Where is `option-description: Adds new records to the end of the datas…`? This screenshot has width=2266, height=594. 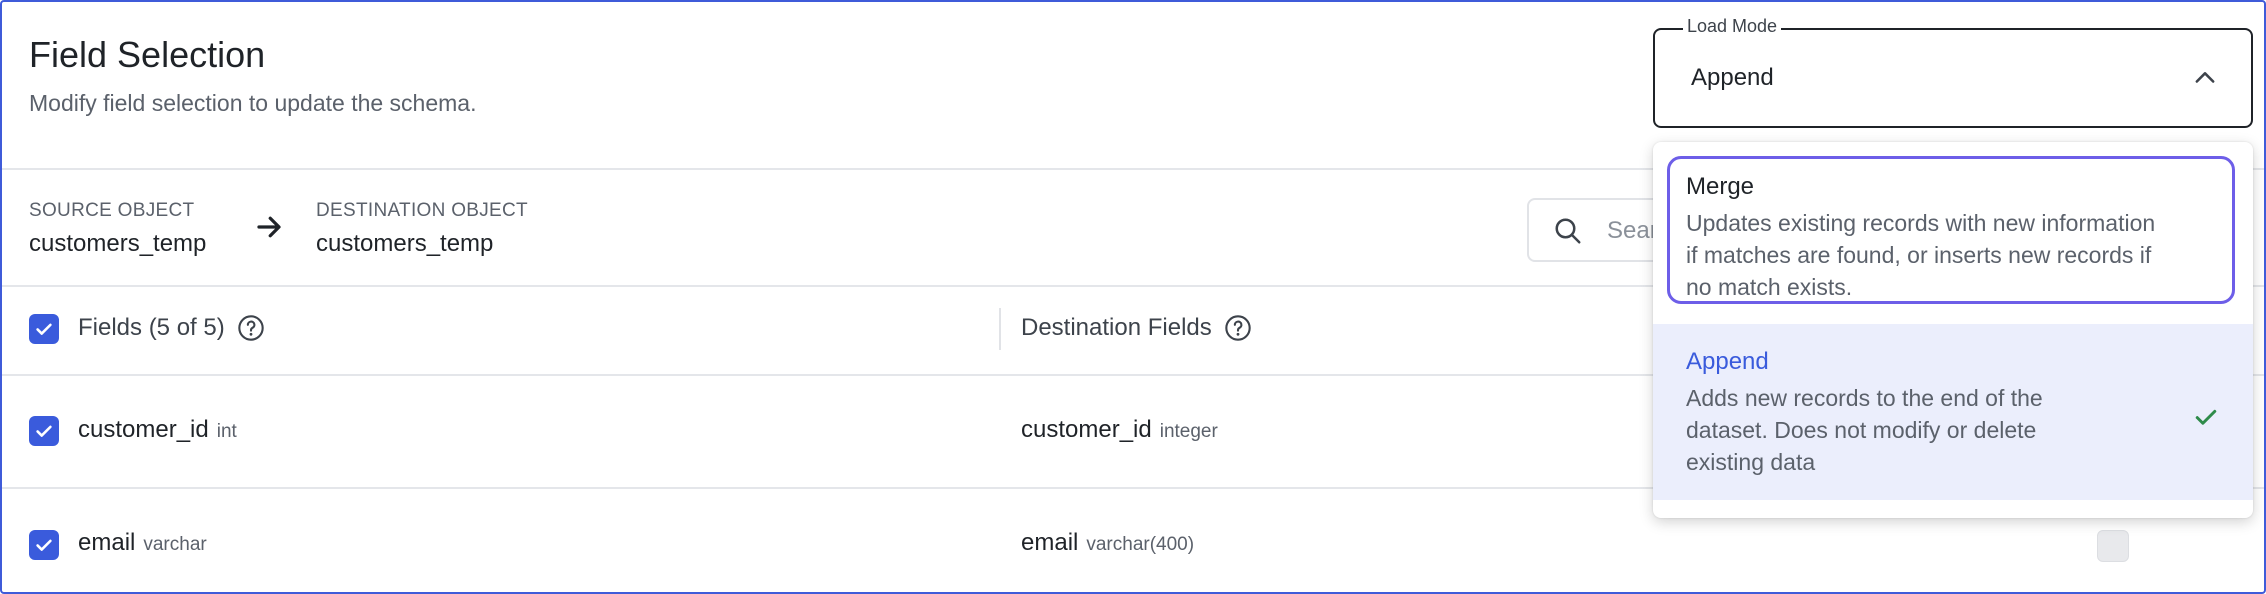
option-description: Adds new records to the end of the datas… is located at coordinates (1916, 430).